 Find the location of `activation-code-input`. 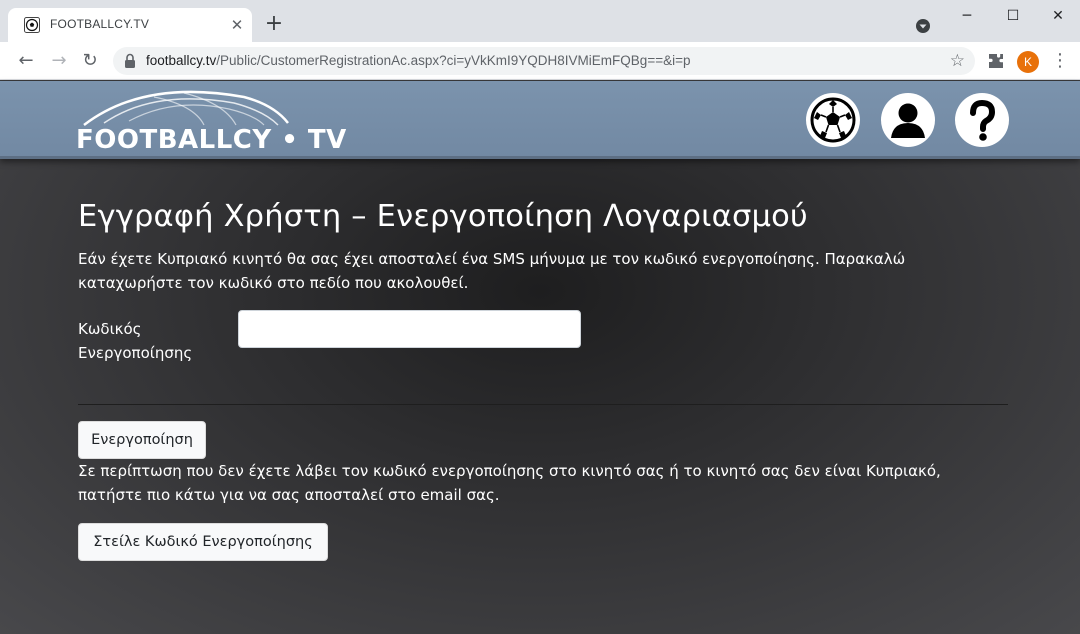

activation-code-input is located at coordinates (409, 329).